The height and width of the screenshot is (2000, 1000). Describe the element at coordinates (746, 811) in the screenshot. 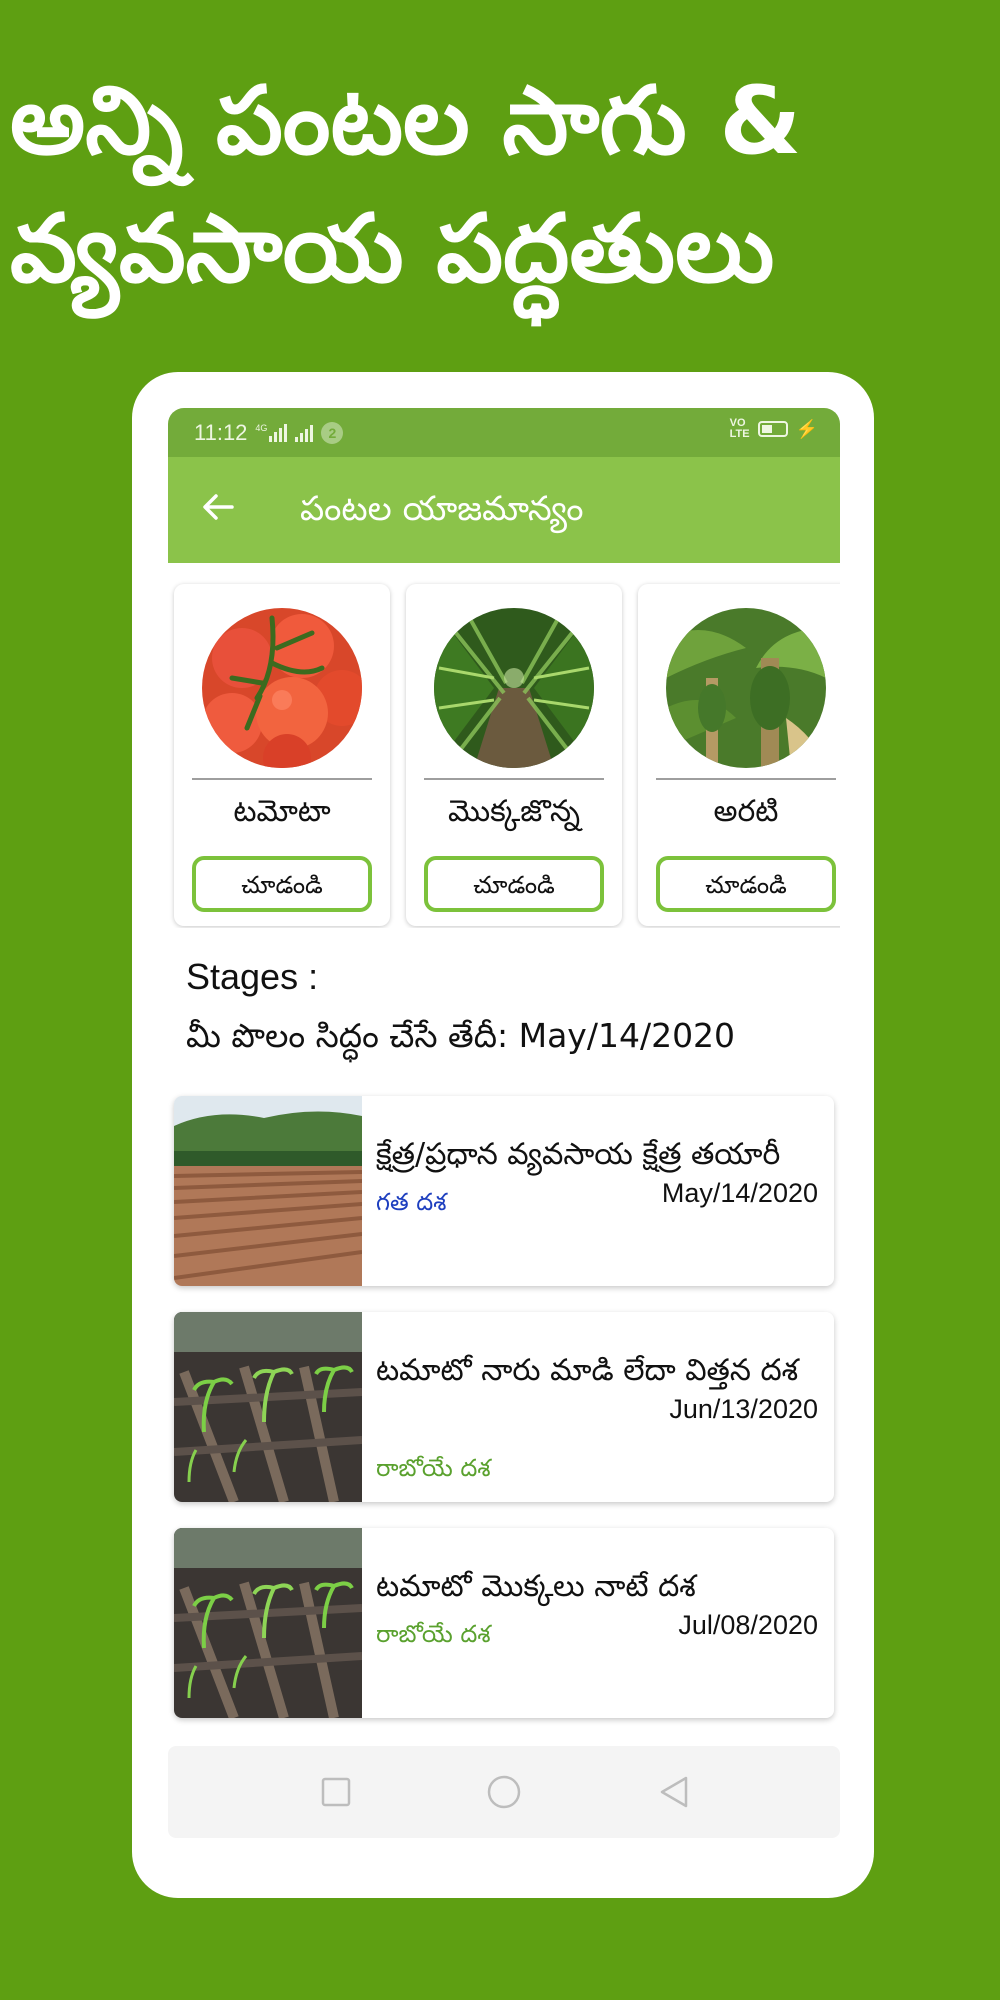

I see `crop-name: అరటి` at that location.